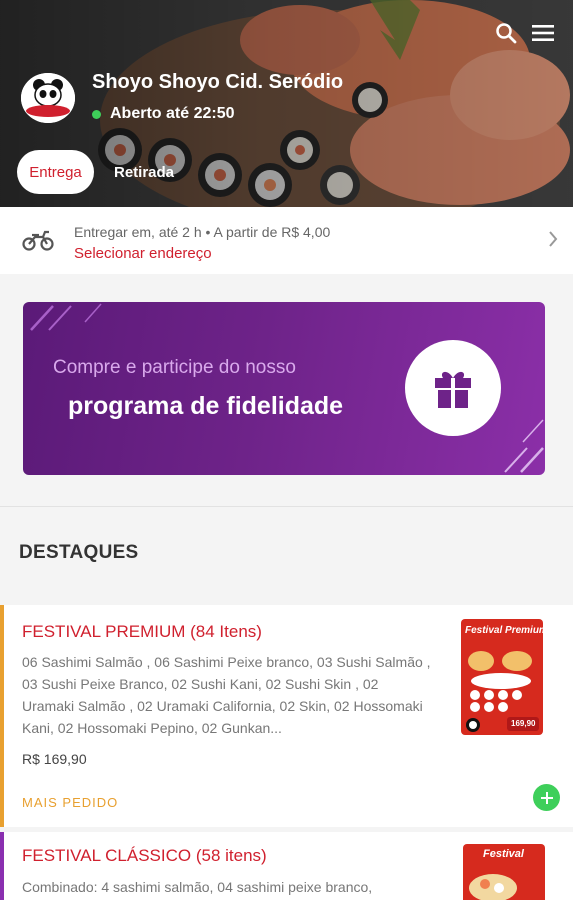 Image resolution: width=573 pixels, height=900 pixels. What do you see at coordinates (70, 802) in the screenshot?
I see `most-ordered-tag: MAIS PEDIDO` at bounding box center [70, 802].